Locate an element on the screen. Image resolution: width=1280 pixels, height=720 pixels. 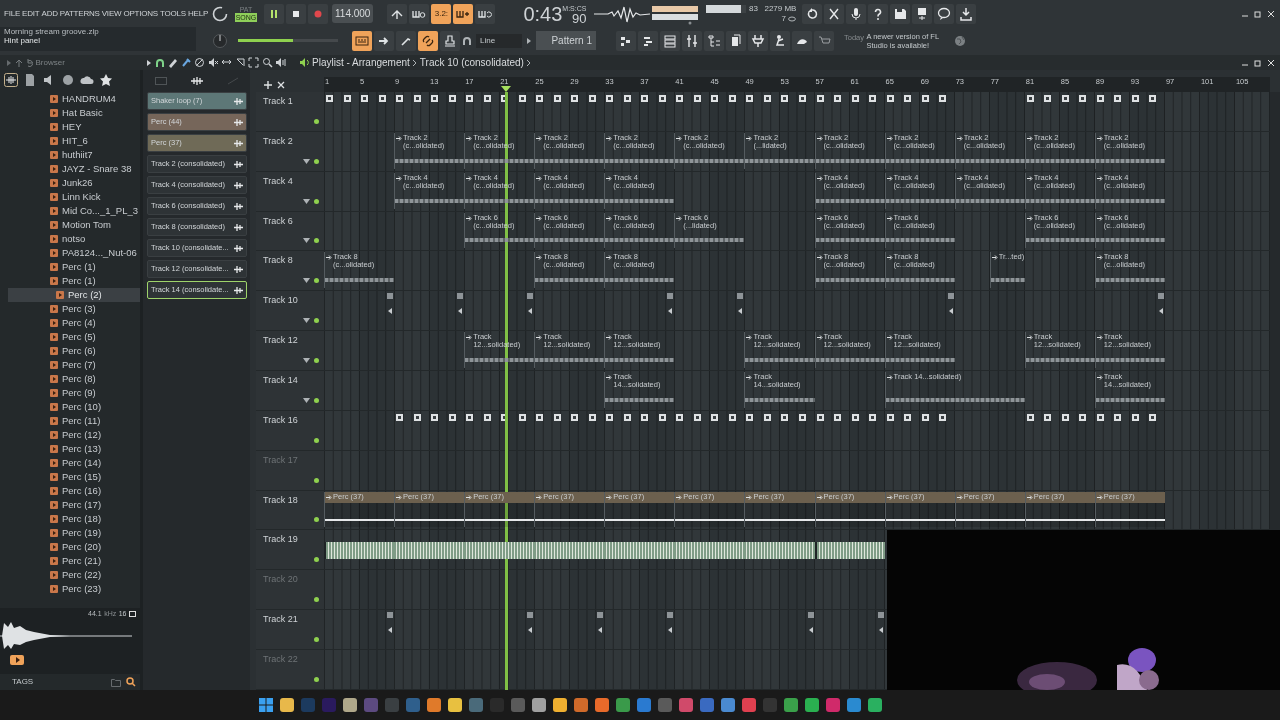
browser-item: Perc (10) is located at coordinates (70, 407).